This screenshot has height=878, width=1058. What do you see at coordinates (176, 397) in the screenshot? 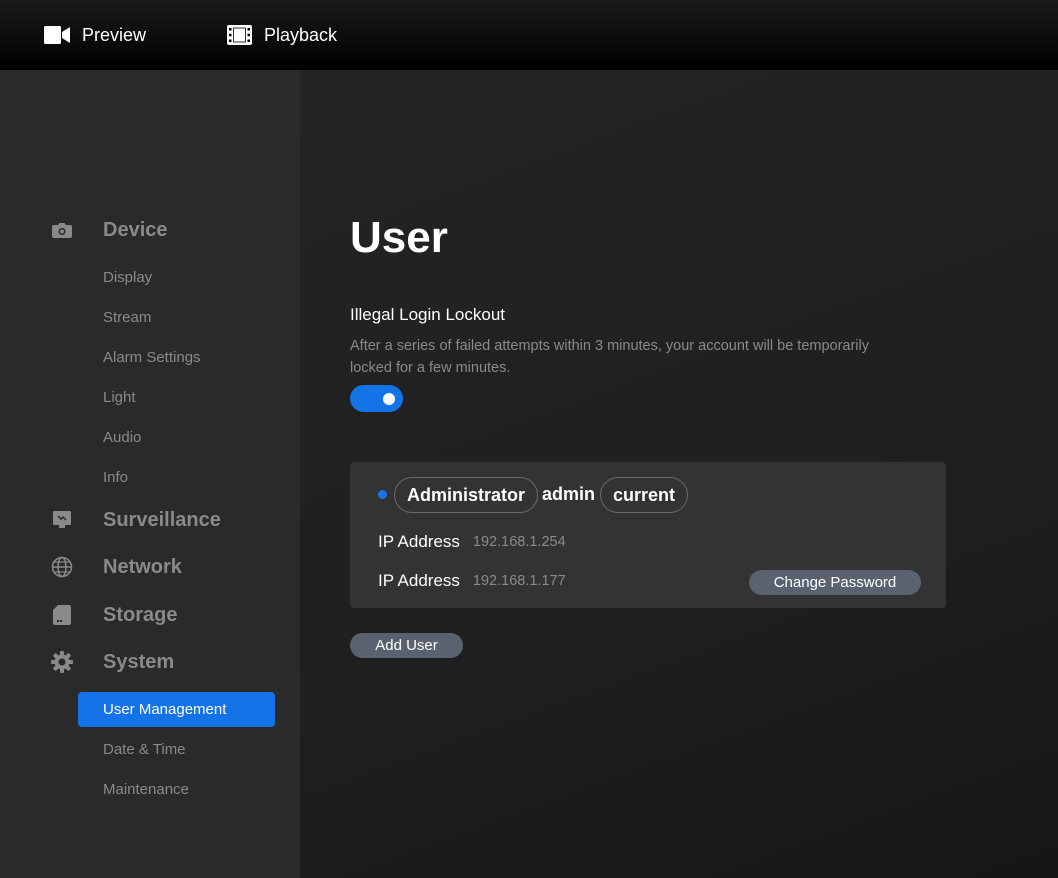
I see `sidebar-item-light: Light` at bounding box center [176, 397].